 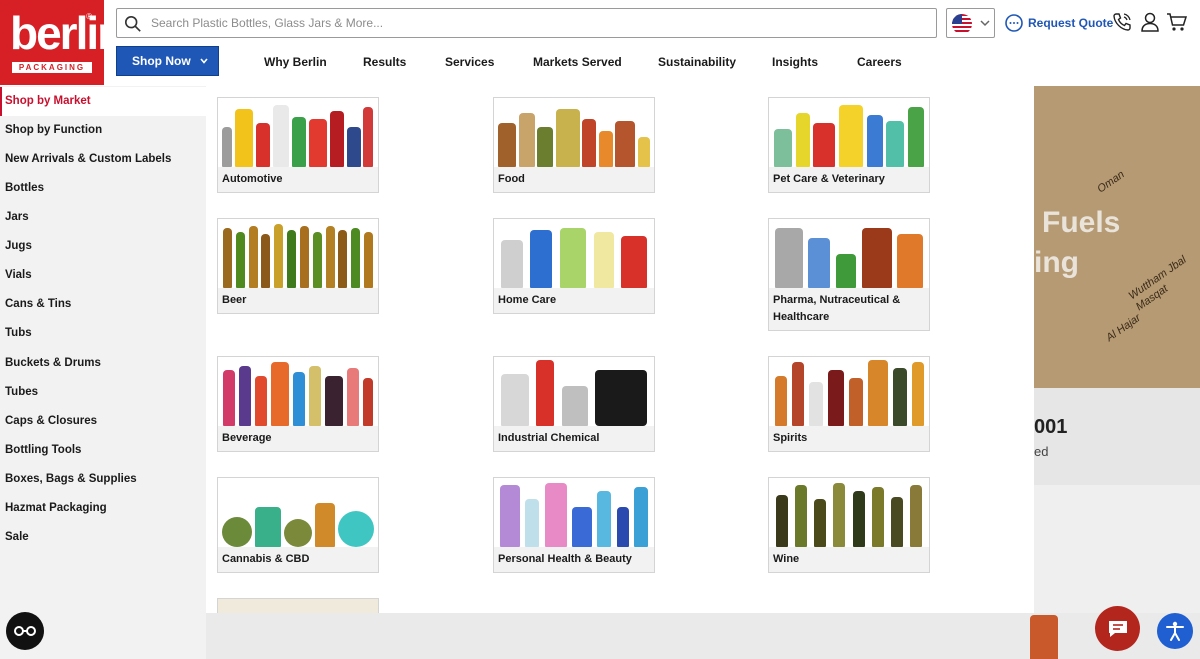 What do you see at coordinates (103, 188) in the screenshot?
I see `sidebar-item-bottles: Bottles` at bounding box center [103, 188].